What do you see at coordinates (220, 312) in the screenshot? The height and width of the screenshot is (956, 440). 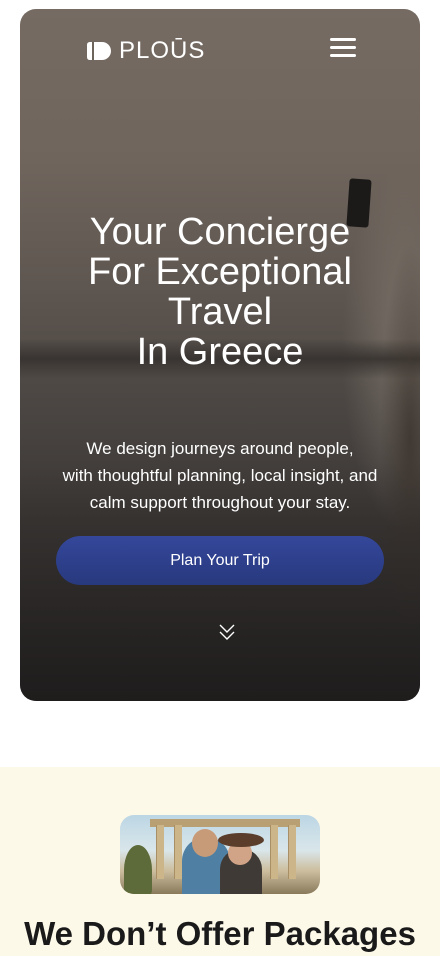 I see `hero-title-line: Travel` at bounding box center [220, 312].